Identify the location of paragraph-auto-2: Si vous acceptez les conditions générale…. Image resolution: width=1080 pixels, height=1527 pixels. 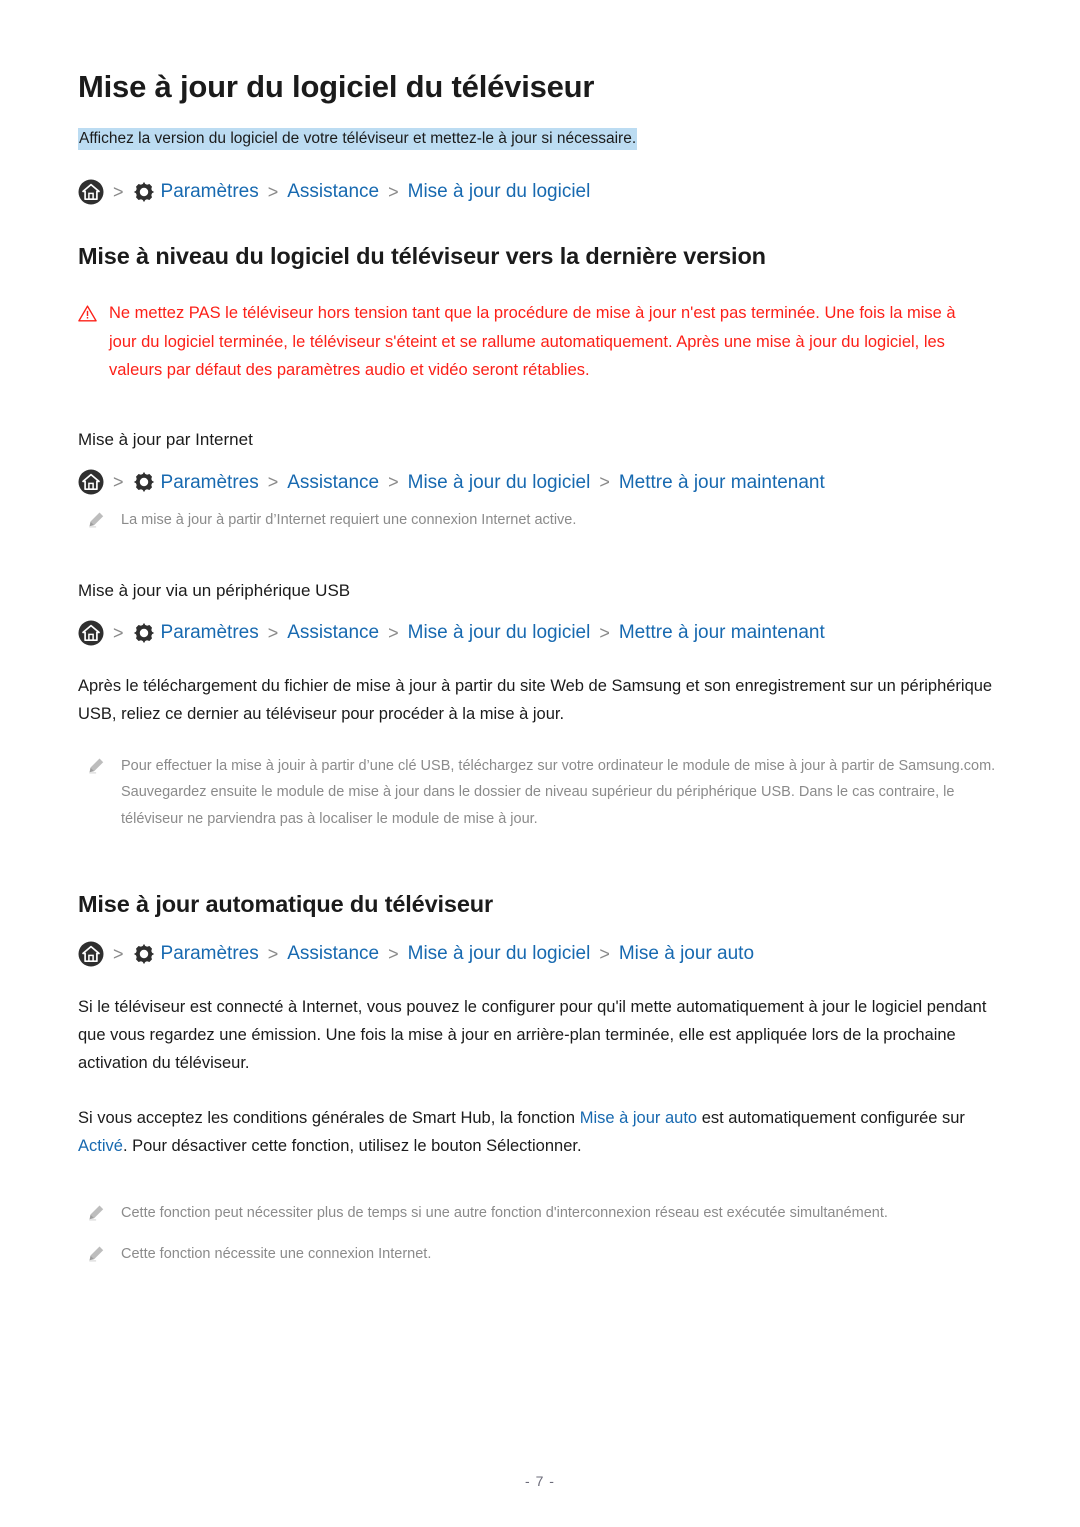
(540, 1132).